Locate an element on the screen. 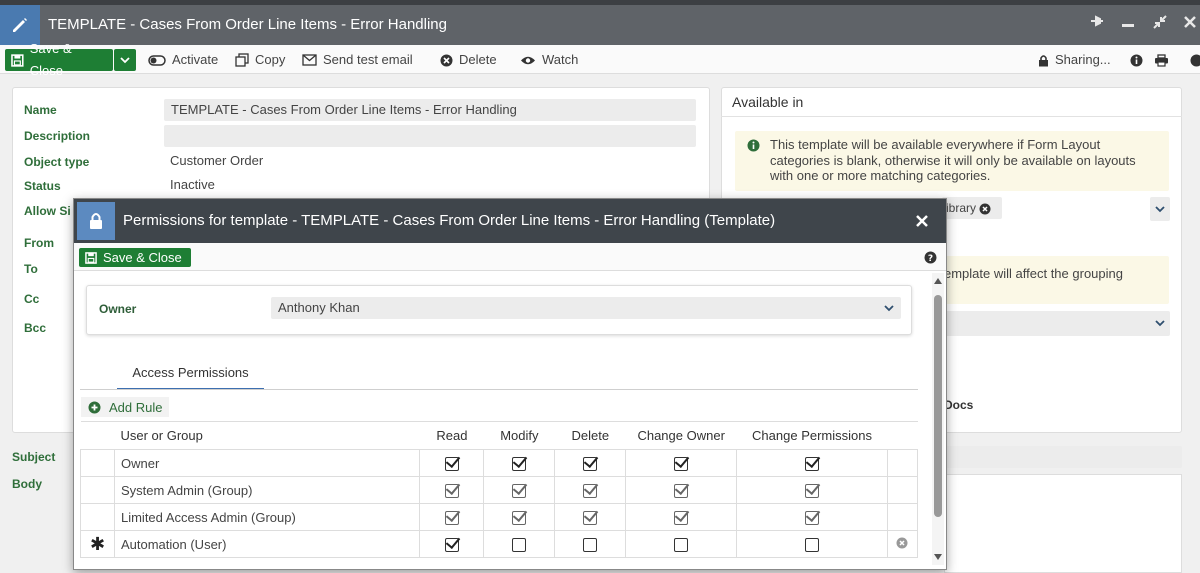  description-field is located at coordinates (430, 136).